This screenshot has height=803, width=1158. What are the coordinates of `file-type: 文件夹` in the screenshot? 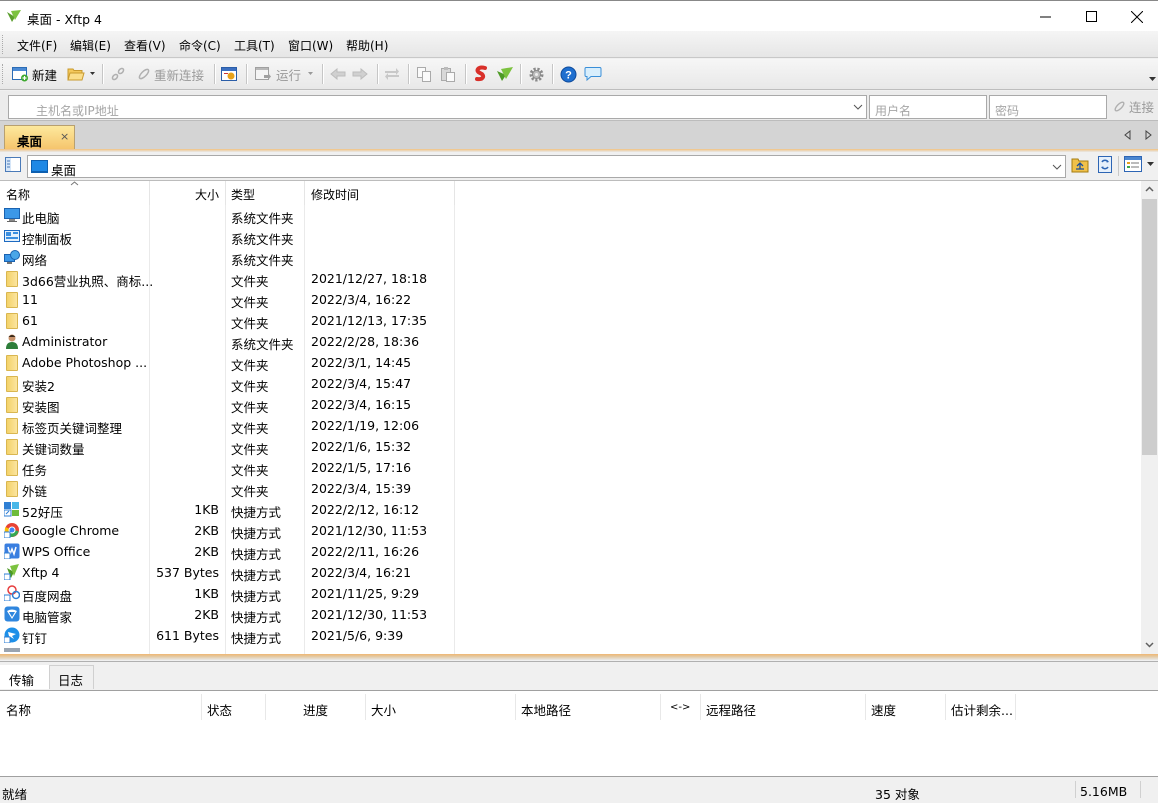 It's located at (250, 491).